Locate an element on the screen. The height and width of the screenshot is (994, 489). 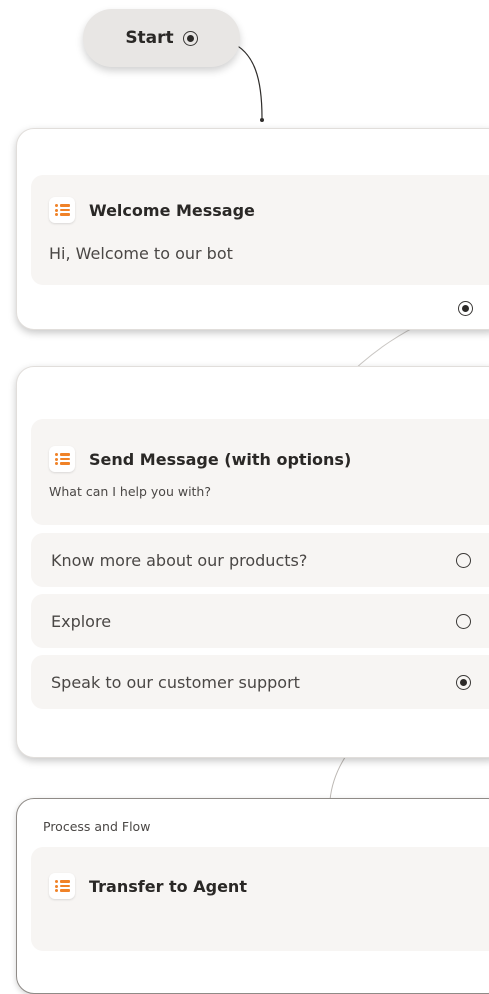
start-node: Start is located at coordinates (161, 38).